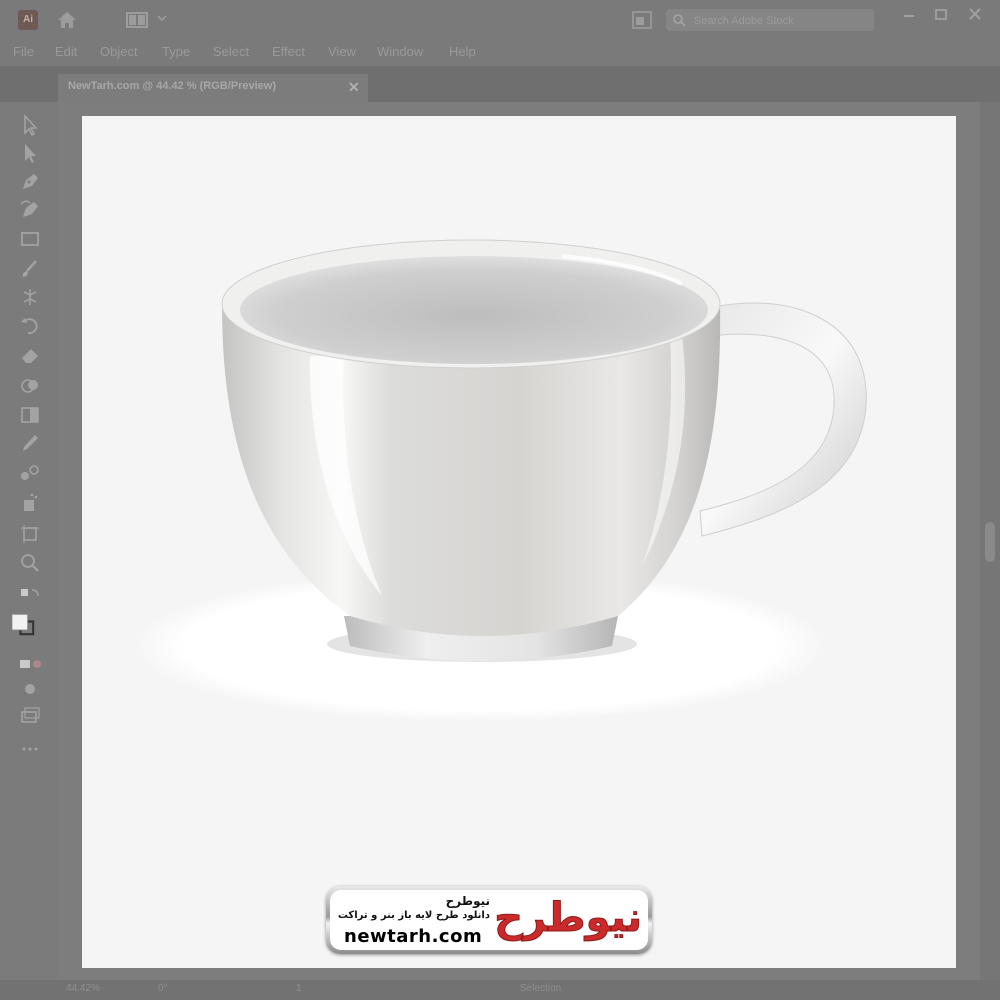 Image resolution: width=1000 pixels, height=1000 pixels. Describe the element at coordinates (400, 51) in the screenshot. I see `menu-window: Window` at that location.